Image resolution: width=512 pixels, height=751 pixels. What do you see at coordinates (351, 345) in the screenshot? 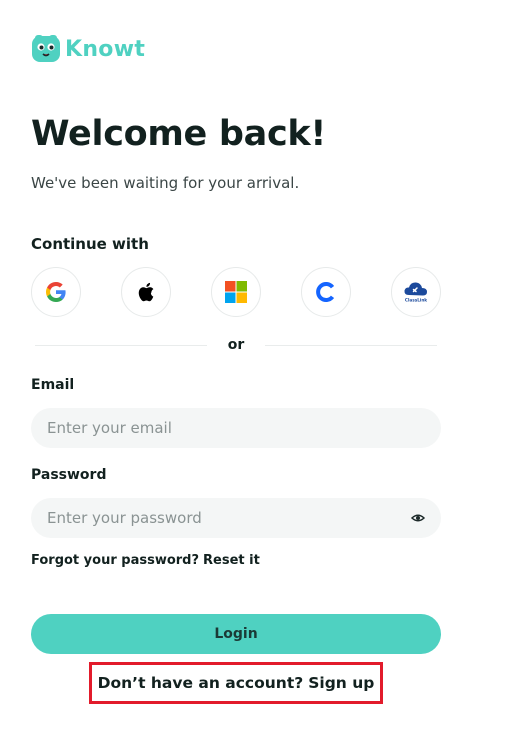
I see `divider-line-right` at bounding box center [351, 345].